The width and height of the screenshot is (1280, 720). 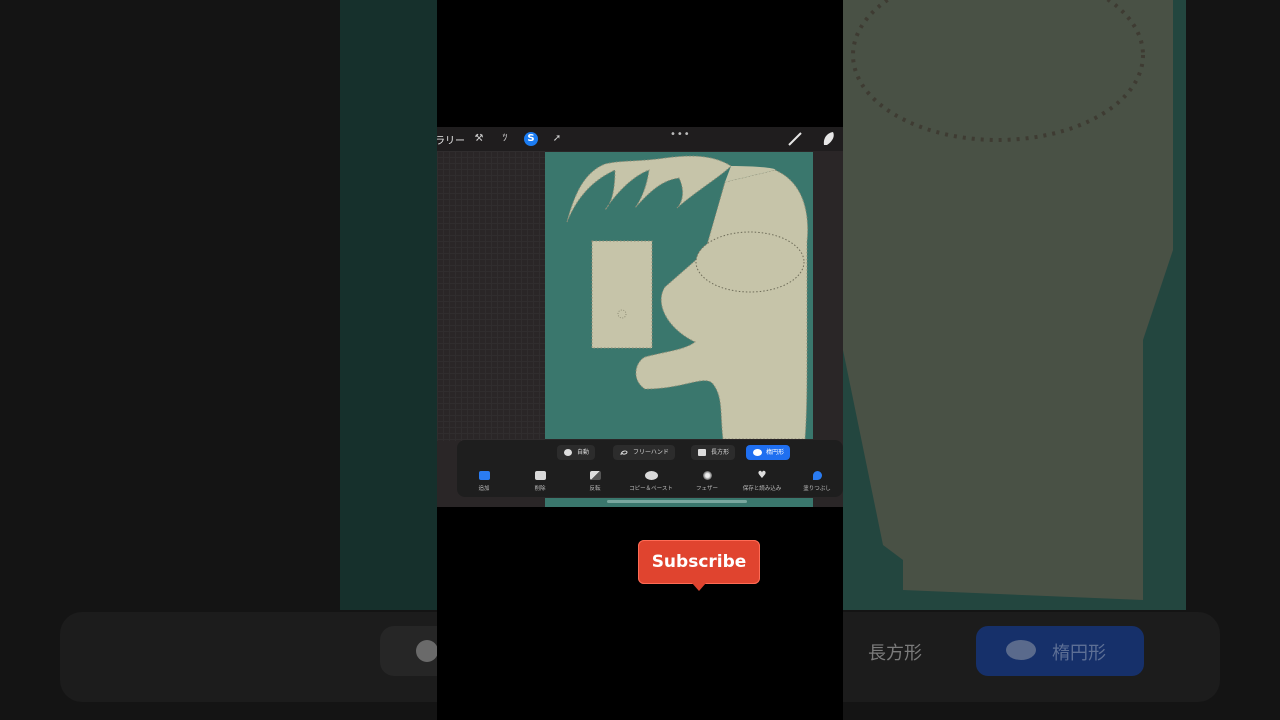 I want to click on blurred-rect-label: 長方形, so click(x=895, y=653).